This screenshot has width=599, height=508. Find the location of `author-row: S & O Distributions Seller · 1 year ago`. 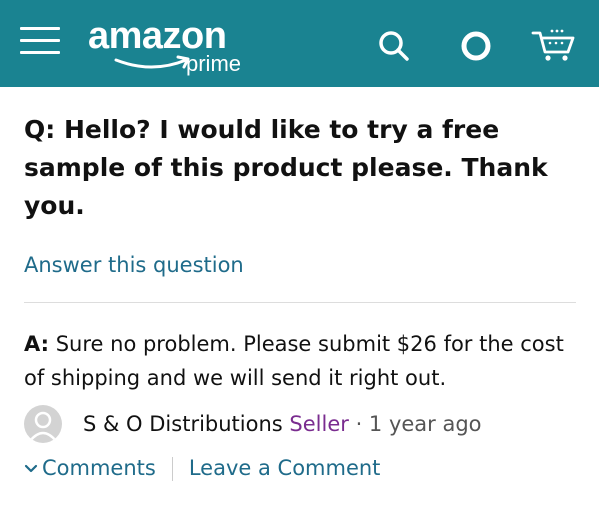

author-row: S & O Distributions Seller · 1 year ago is located at coordinates (304, 424).